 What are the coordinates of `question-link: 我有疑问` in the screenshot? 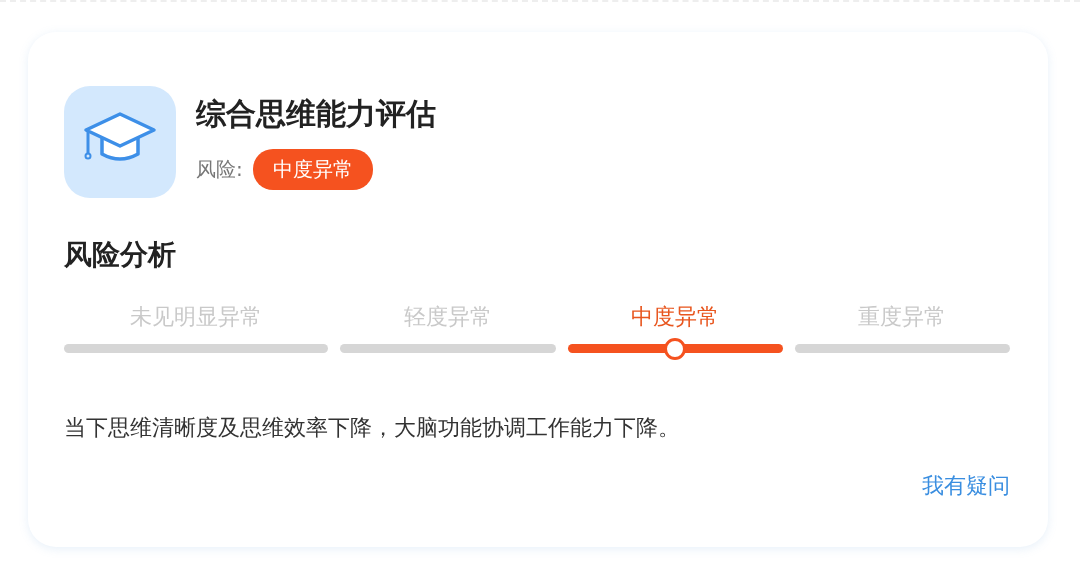 It's located at (966, 486).